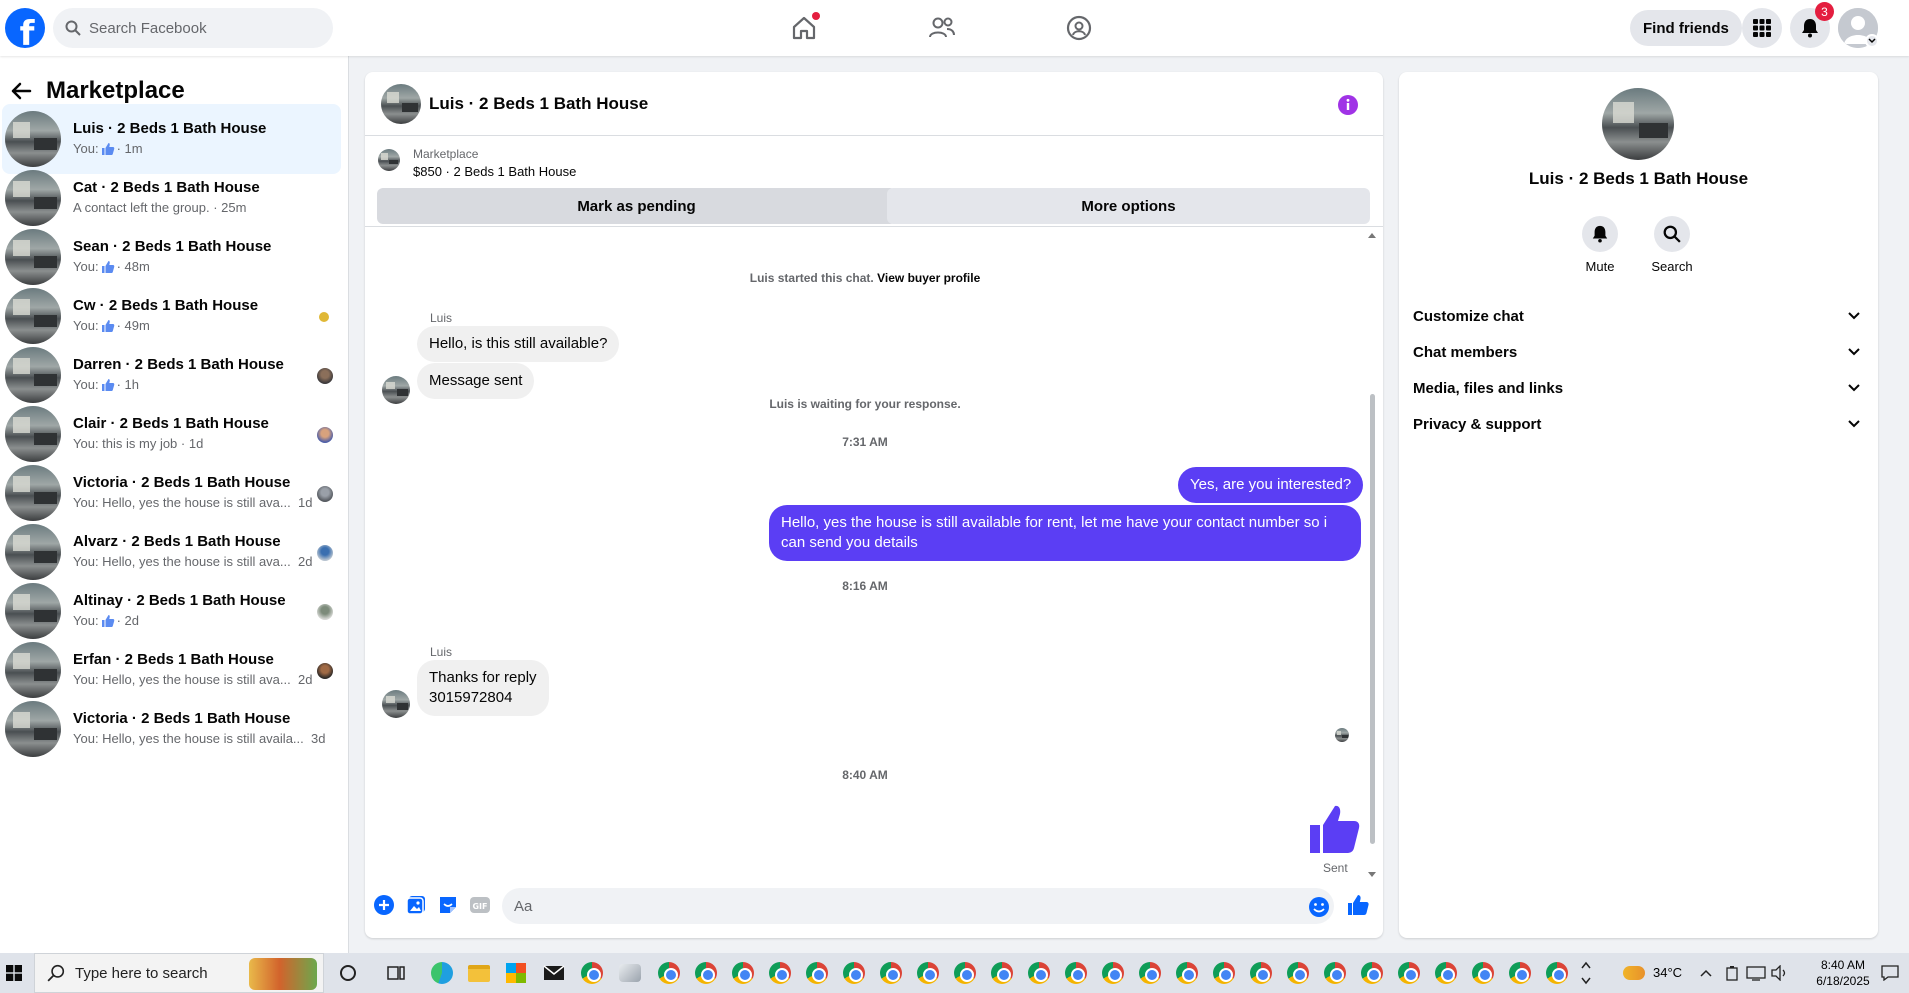  What do you see at coordinates (1706, 973) in the screenshot?
I see `chevron-up-icon` at bounding box center [1706, 973].